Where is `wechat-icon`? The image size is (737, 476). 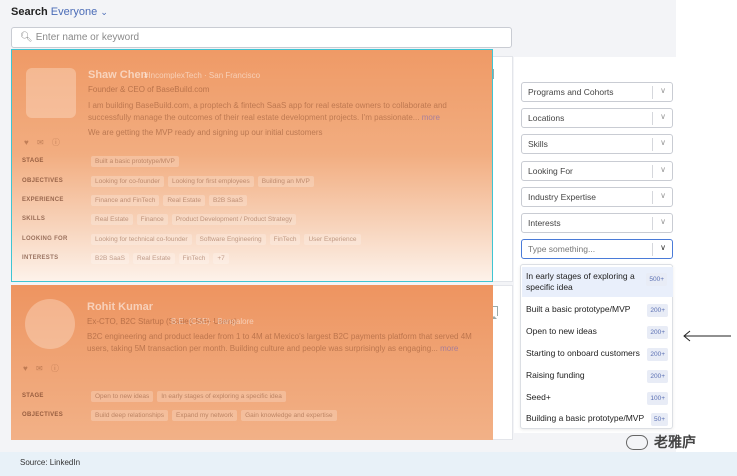
wechat-icon is located at coordinates (637, 442).